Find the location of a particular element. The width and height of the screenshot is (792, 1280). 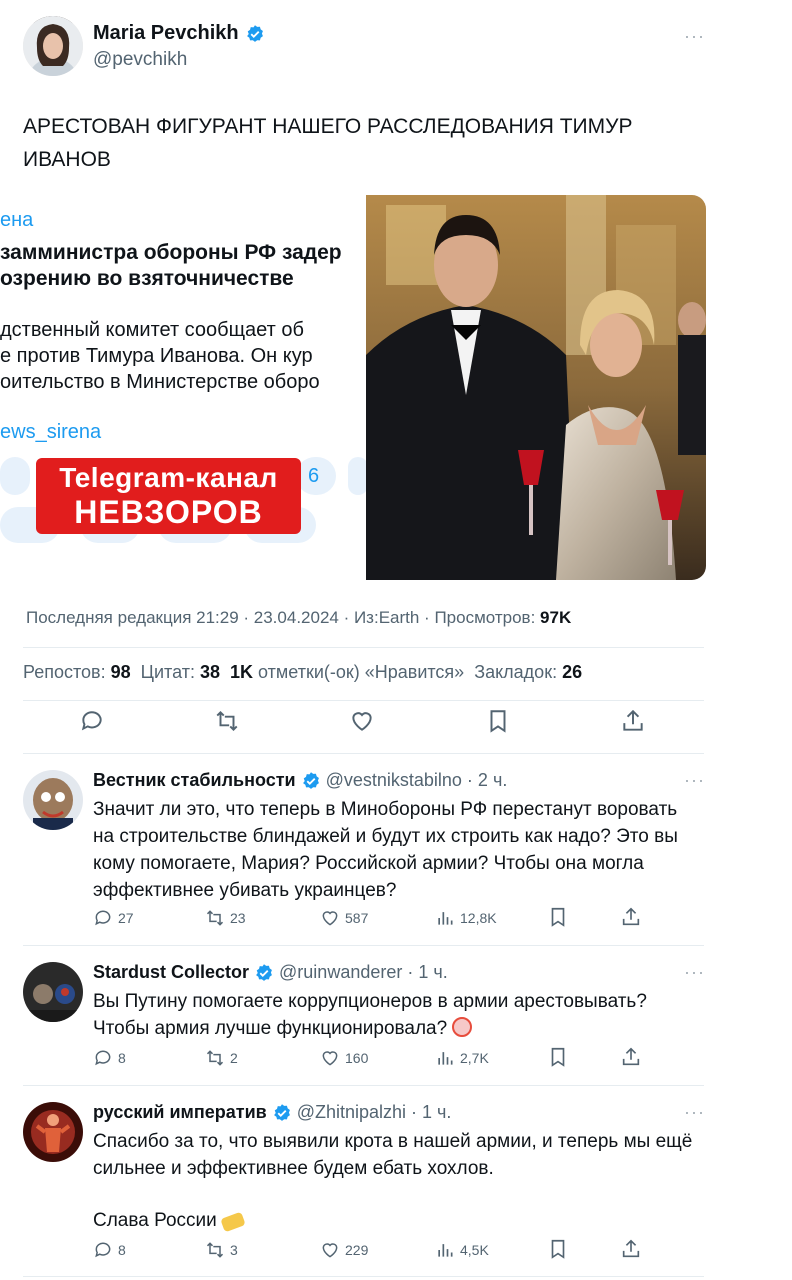

reply-likes: 587 is located at coordinates (344, 918).